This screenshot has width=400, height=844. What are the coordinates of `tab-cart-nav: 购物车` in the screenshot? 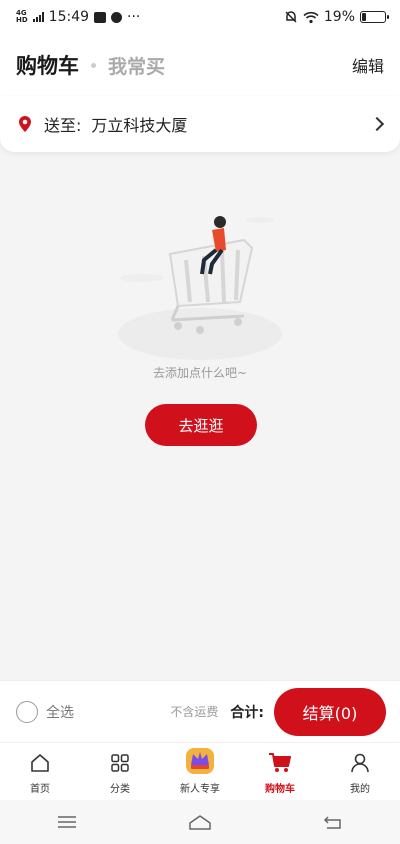 It's located at (280, 771).